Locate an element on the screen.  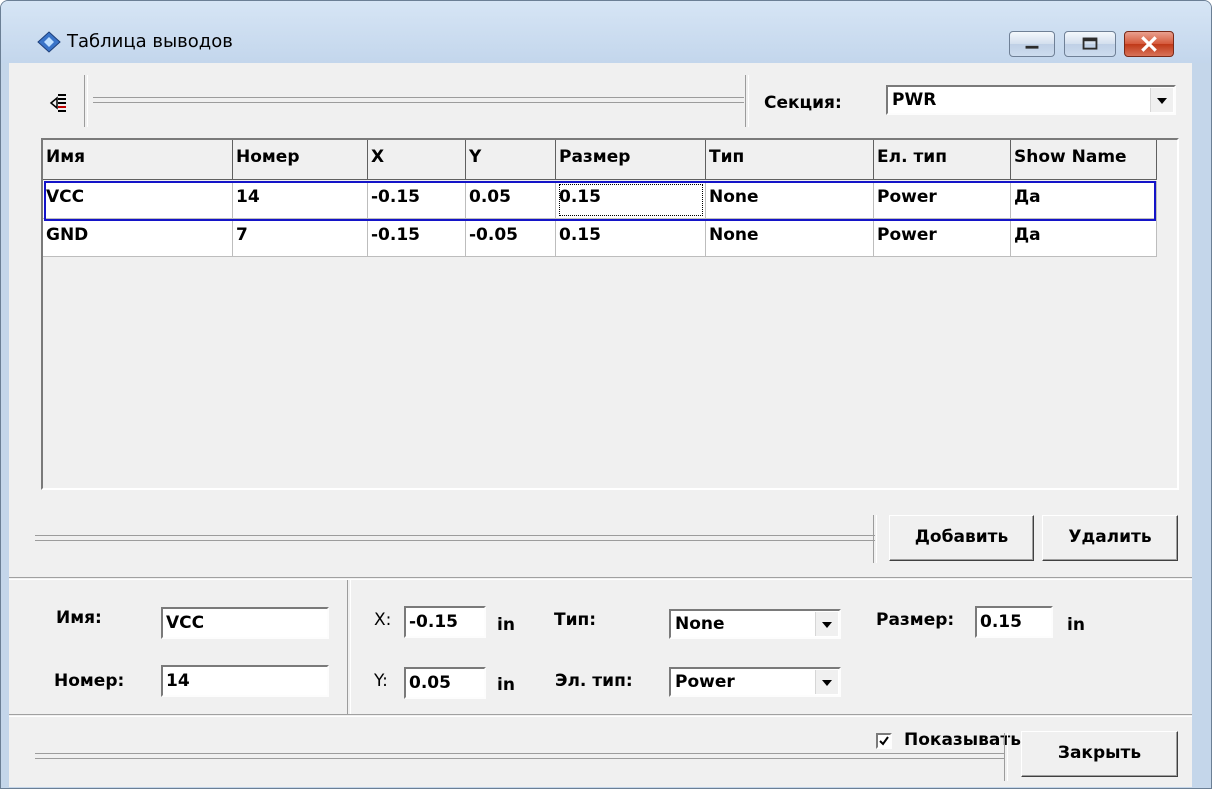
minimize-button is located at coordinates (1032, 44).